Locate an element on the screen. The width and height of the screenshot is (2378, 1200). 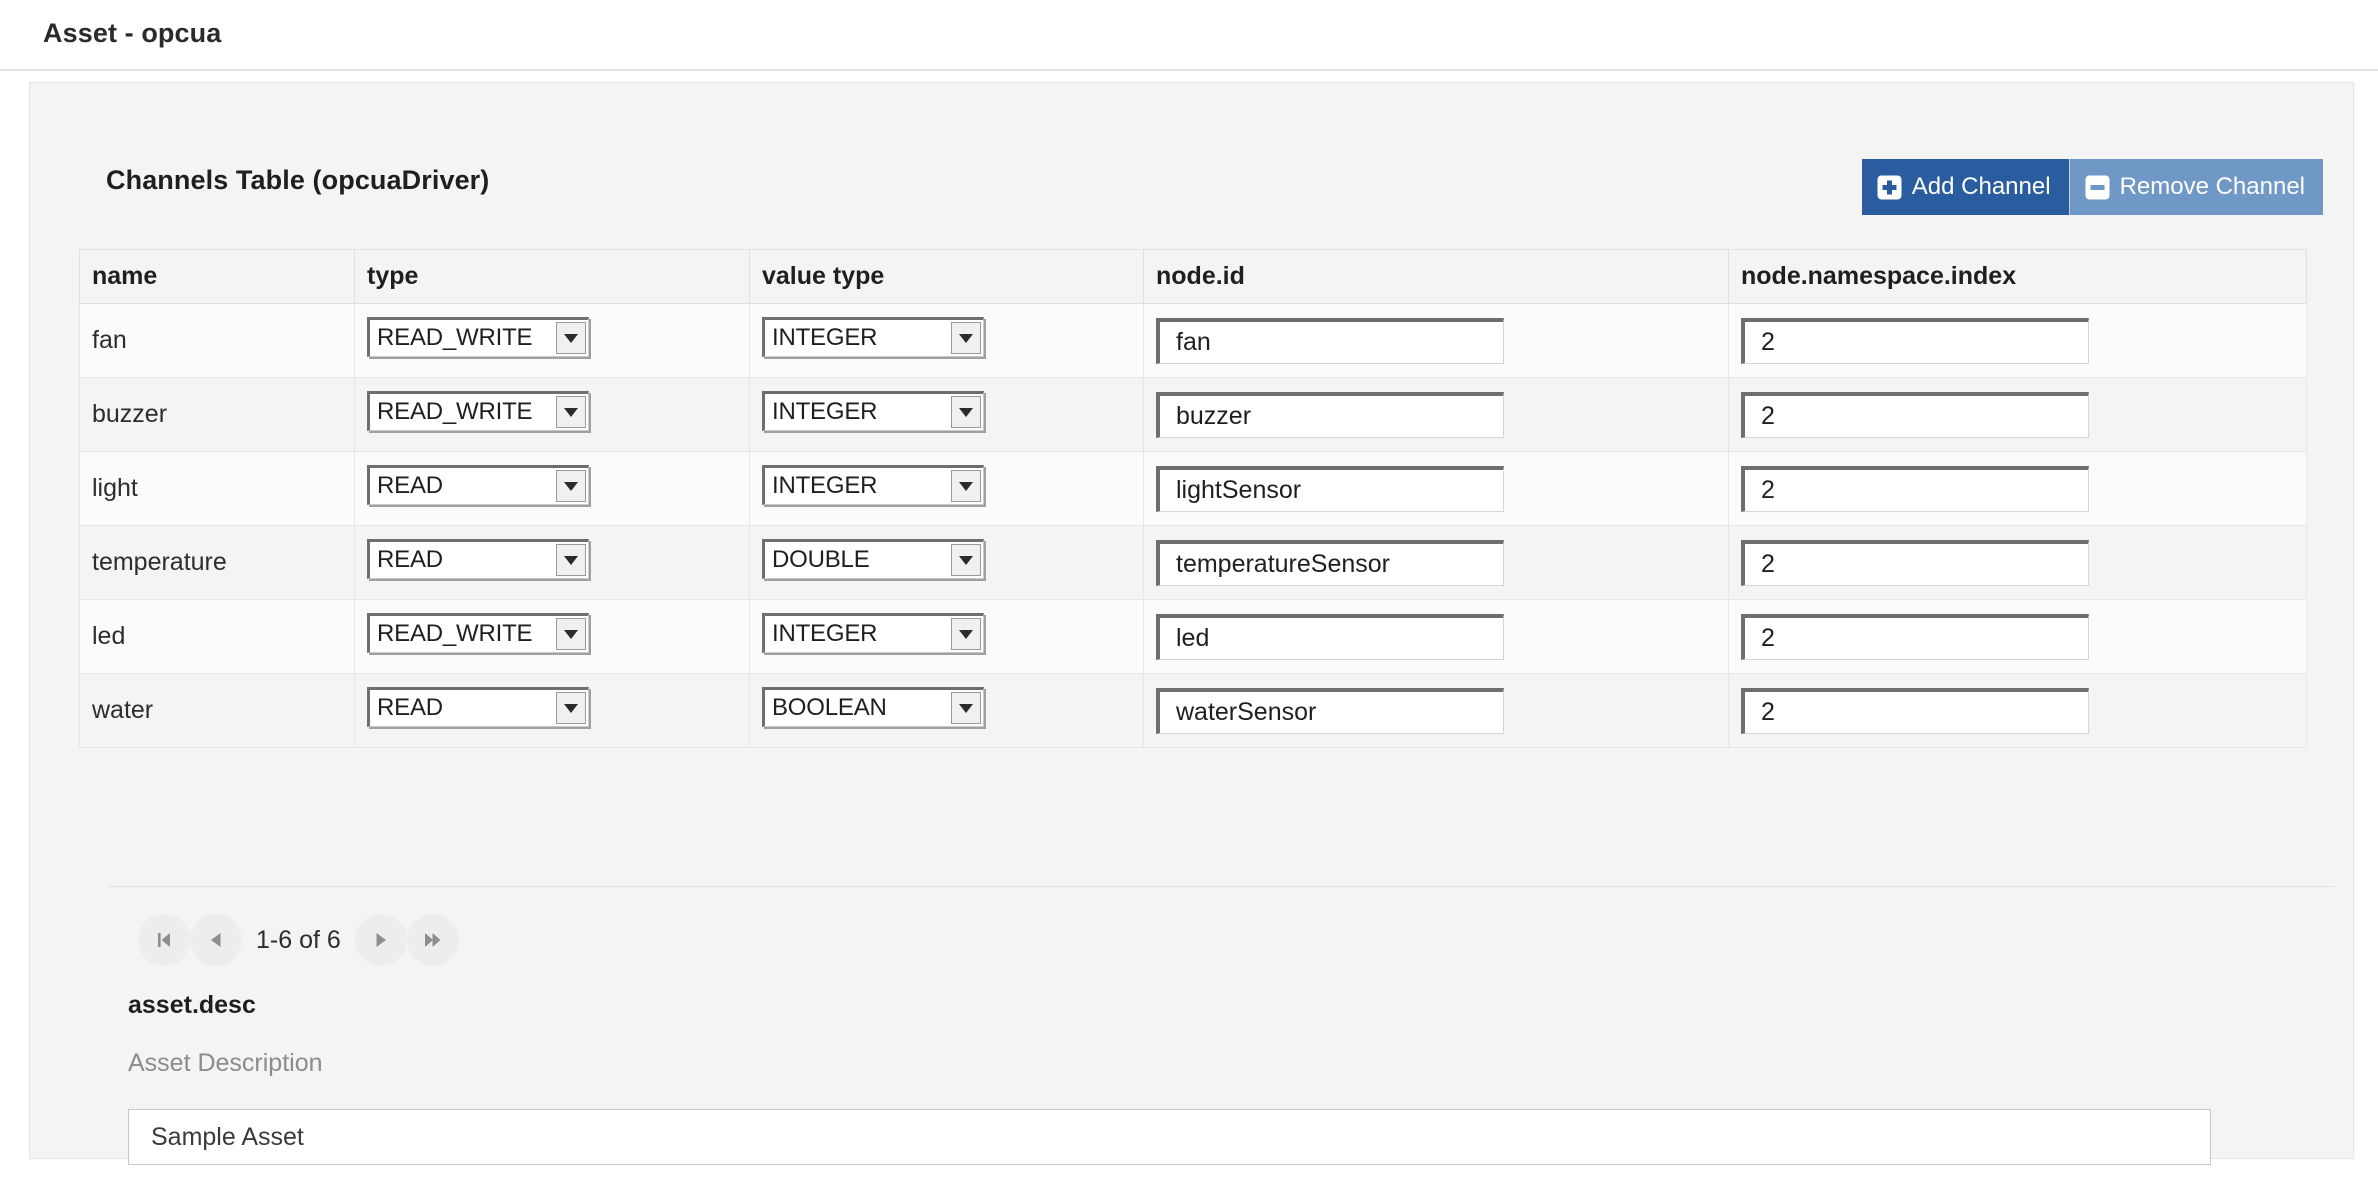
type-select-value: READ_WRITE is located at coordinates (455, 633).